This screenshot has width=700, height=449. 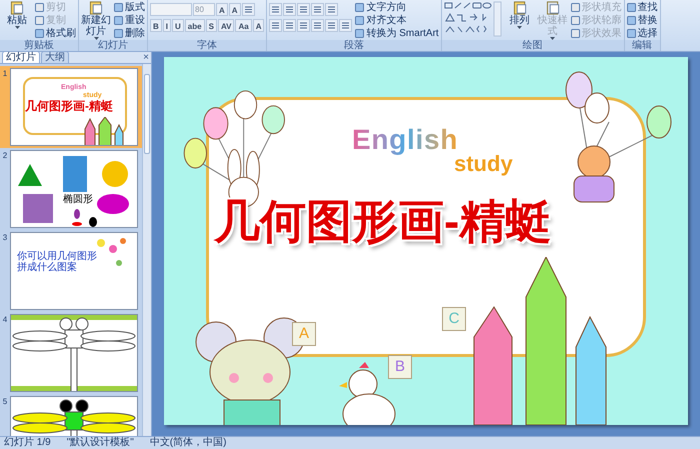 I want to click on thumbnail-title: 几何图形画-精蜓, so click(x=69, y=106).